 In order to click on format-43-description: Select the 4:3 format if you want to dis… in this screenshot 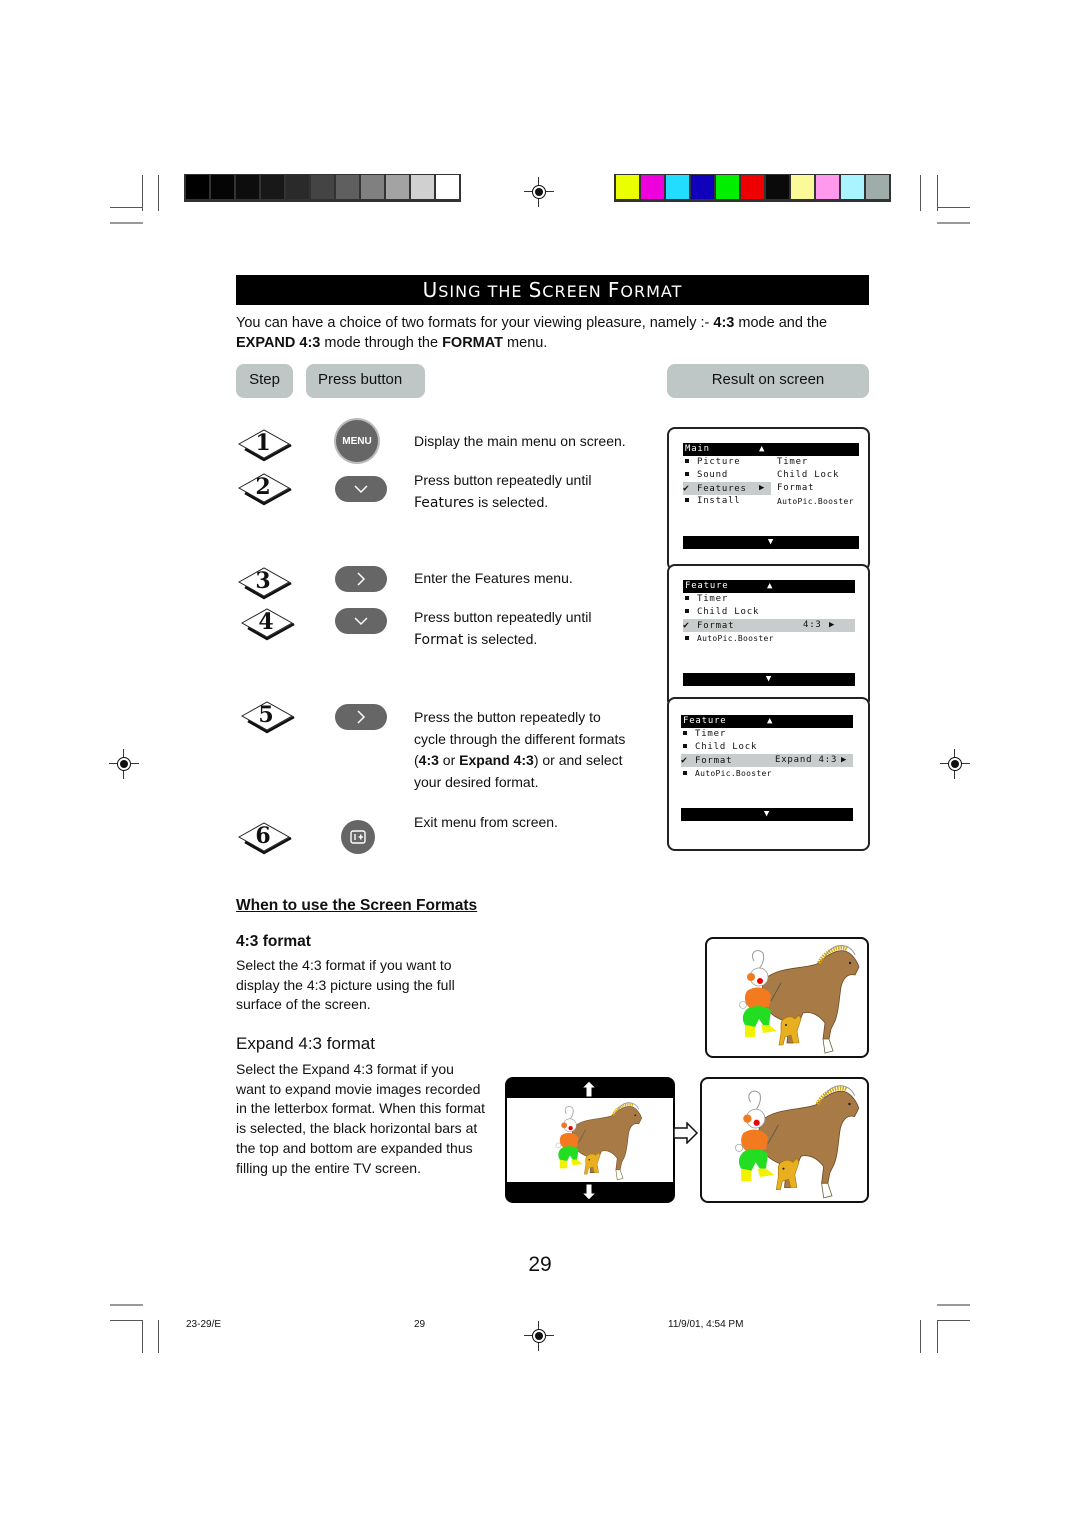, I will do `click(345, 985)`.